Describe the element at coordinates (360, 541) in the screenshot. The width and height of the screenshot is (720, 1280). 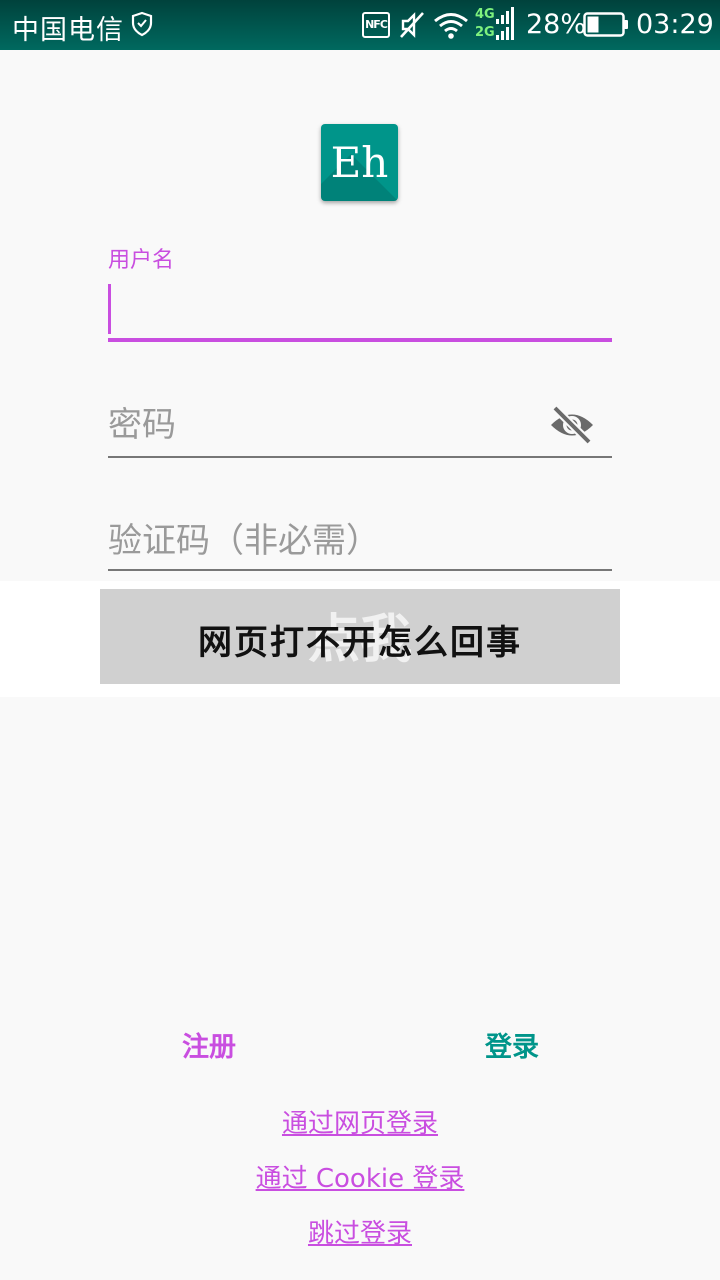
I see `captcha-input` at that location.